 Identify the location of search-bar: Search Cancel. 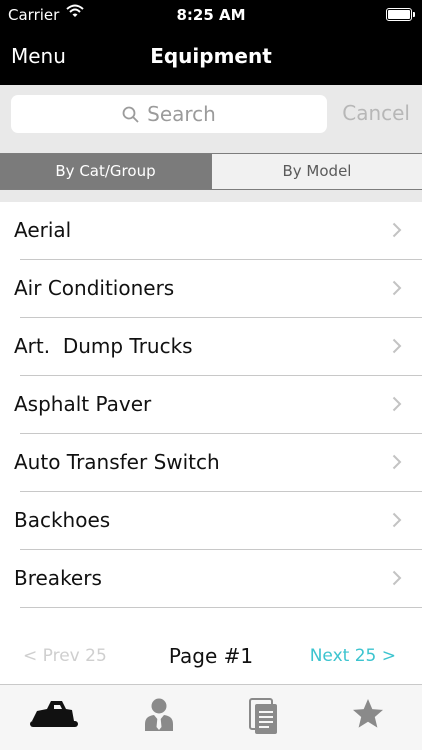
(211, 119).